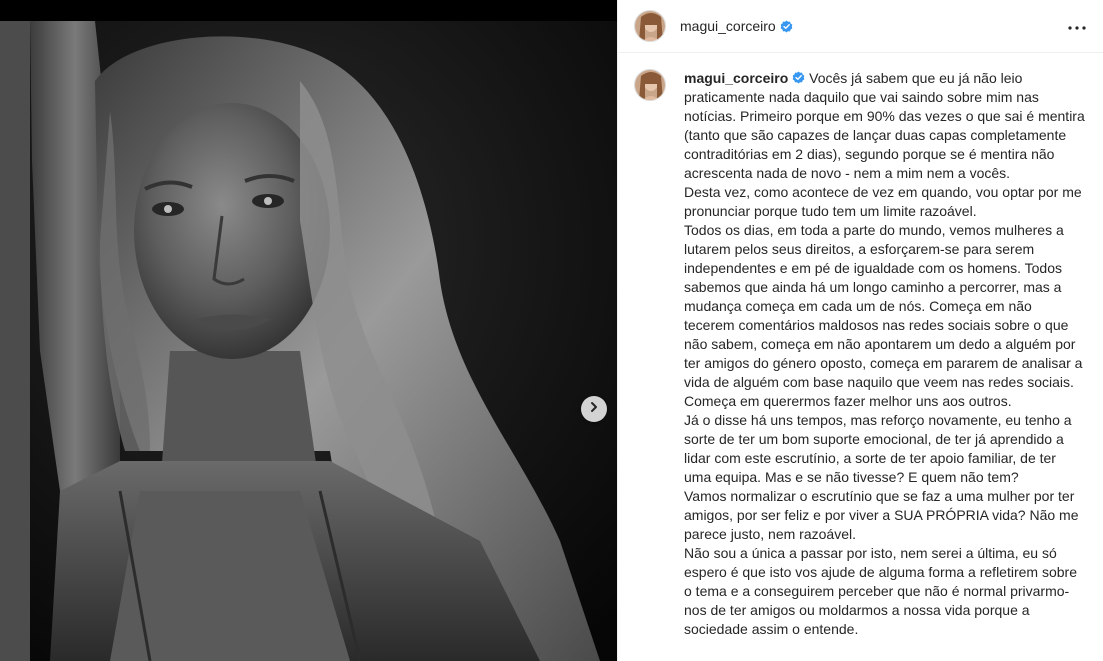 The height and width of the screenshot is (661, 1103). I want to click on avatar, so click(650, 26).